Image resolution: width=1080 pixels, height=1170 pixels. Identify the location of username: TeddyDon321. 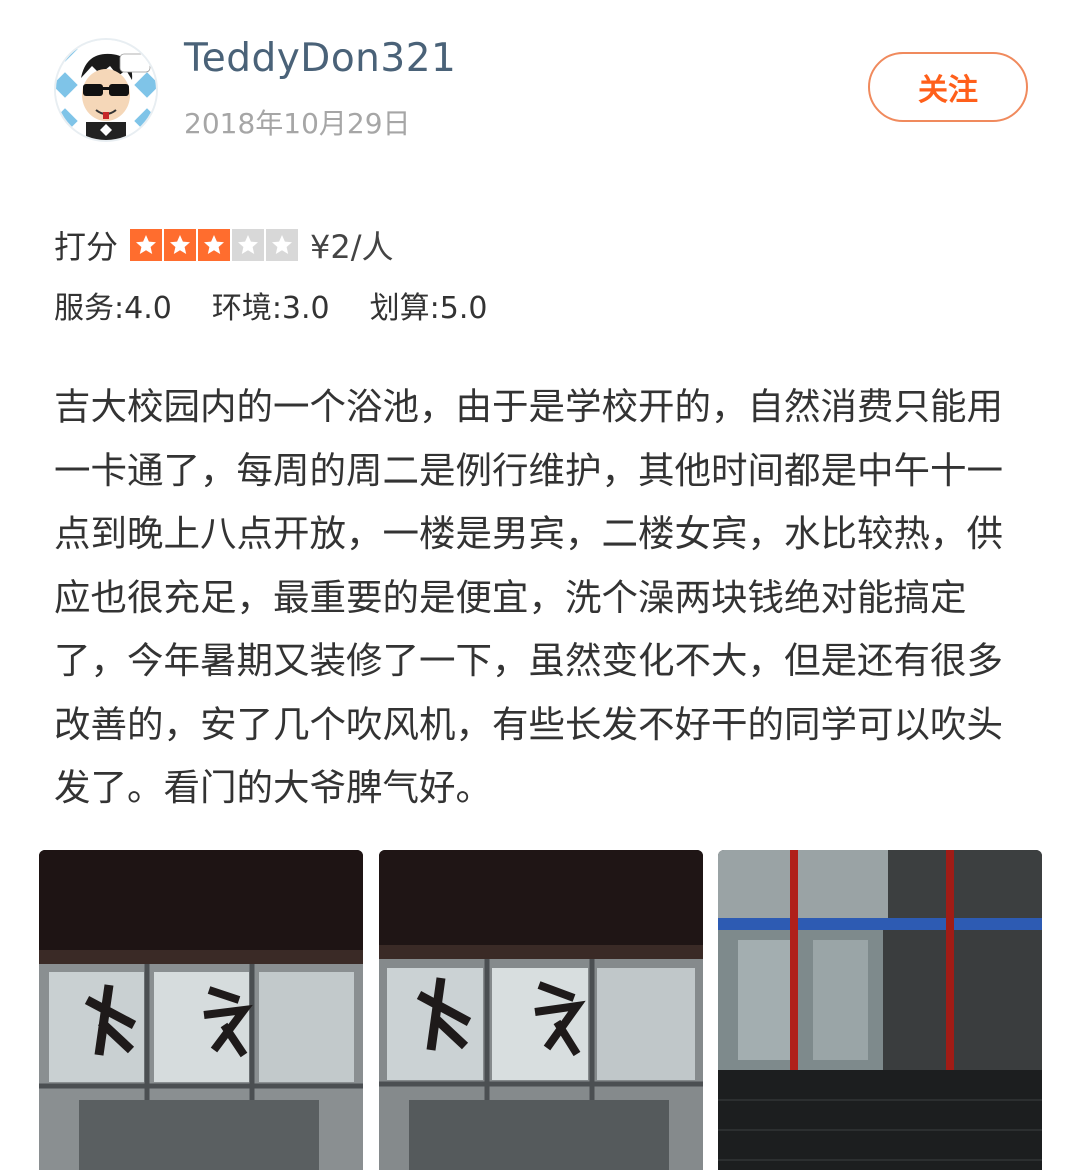
(320, 58).